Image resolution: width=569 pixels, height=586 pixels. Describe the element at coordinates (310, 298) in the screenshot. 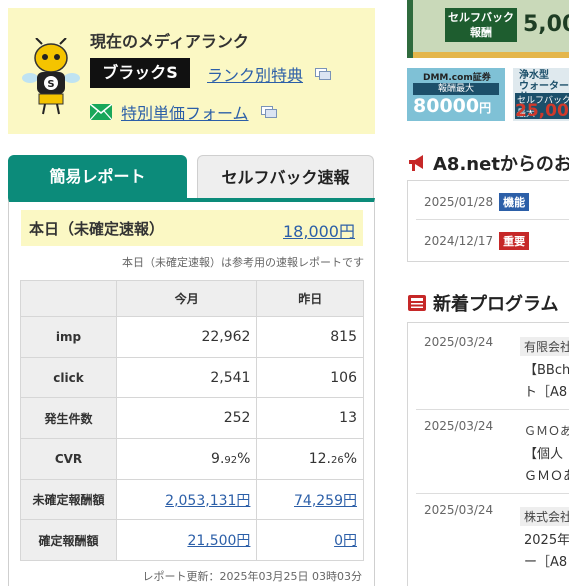

I see `table-header-yesterday: 昨日` at that location.